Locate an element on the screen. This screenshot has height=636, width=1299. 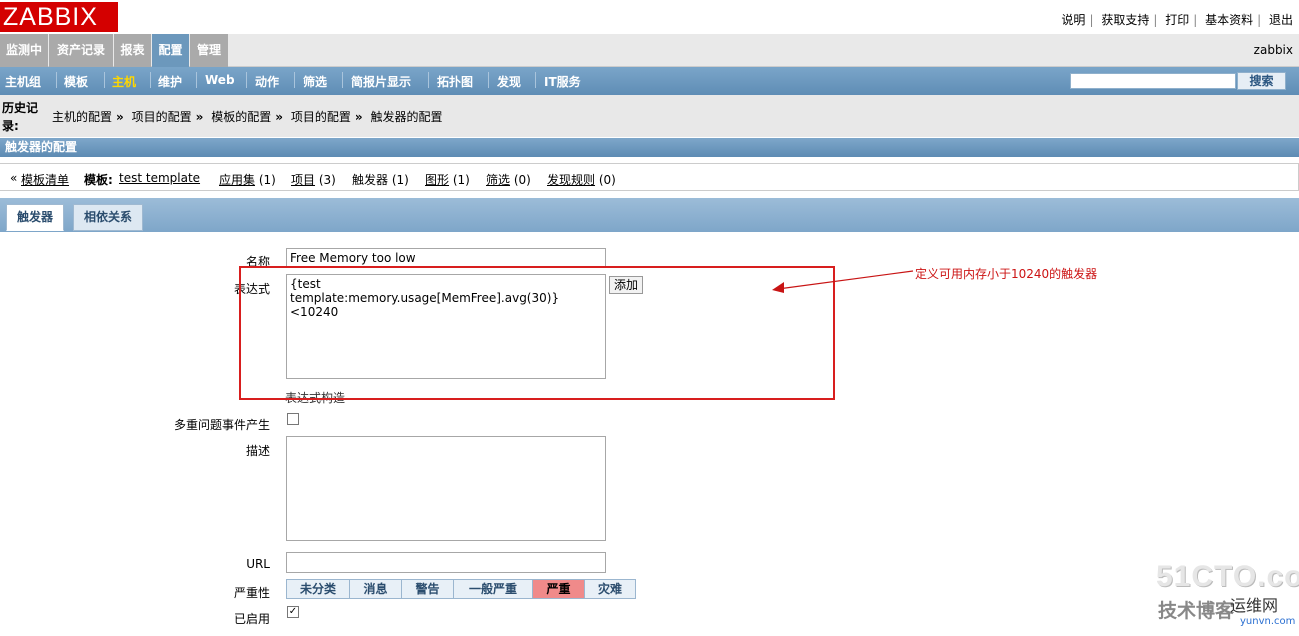
severity-average: 一般严重 is located at coordinates (493, 589).